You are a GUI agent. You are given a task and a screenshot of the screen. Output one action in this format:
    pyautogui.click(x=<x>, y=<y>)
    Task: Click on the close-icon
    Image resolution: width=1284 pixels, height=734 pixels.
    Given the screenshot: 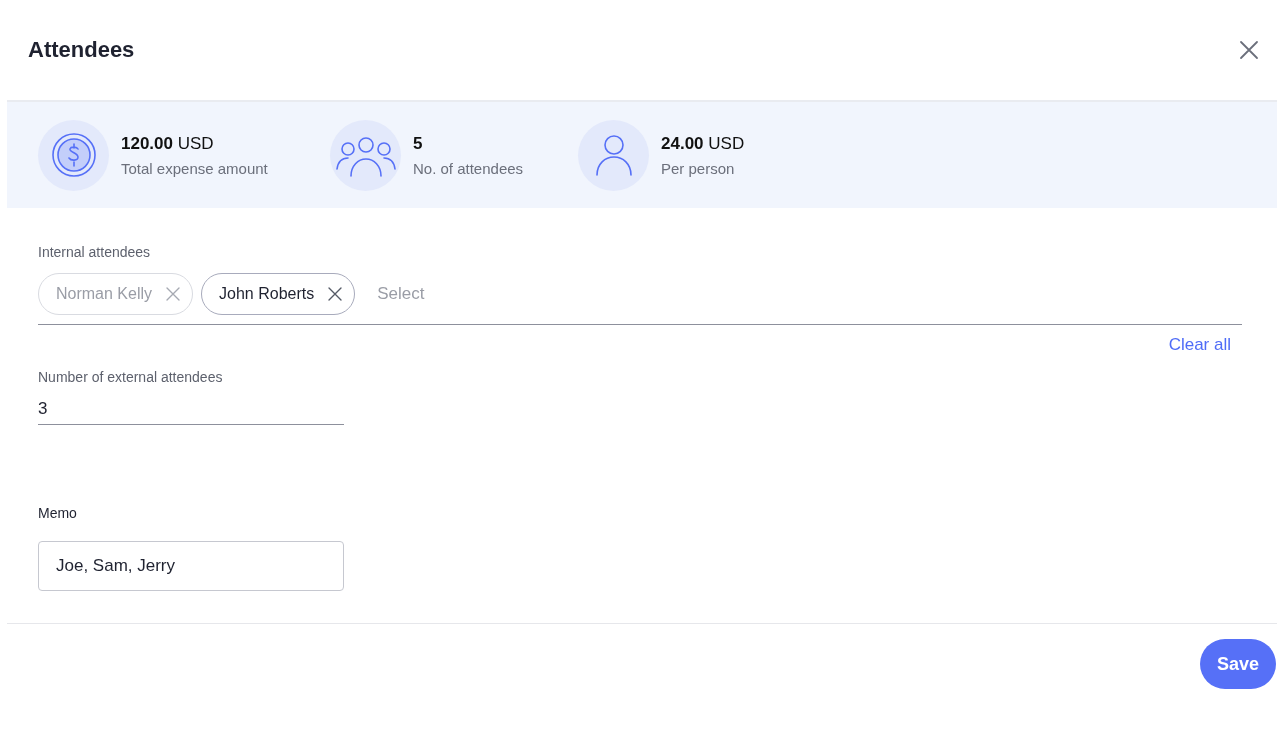 What is the action you would take?
    pyautogui.click(x=1249, y=50)
    